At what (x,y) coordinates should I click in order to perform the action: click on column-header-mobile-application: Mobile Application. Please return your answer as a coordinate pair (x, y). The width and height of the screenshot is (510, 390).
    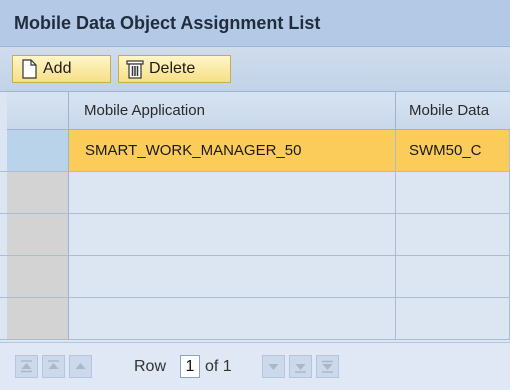
    Looking at the image, I should click on (232, 111).